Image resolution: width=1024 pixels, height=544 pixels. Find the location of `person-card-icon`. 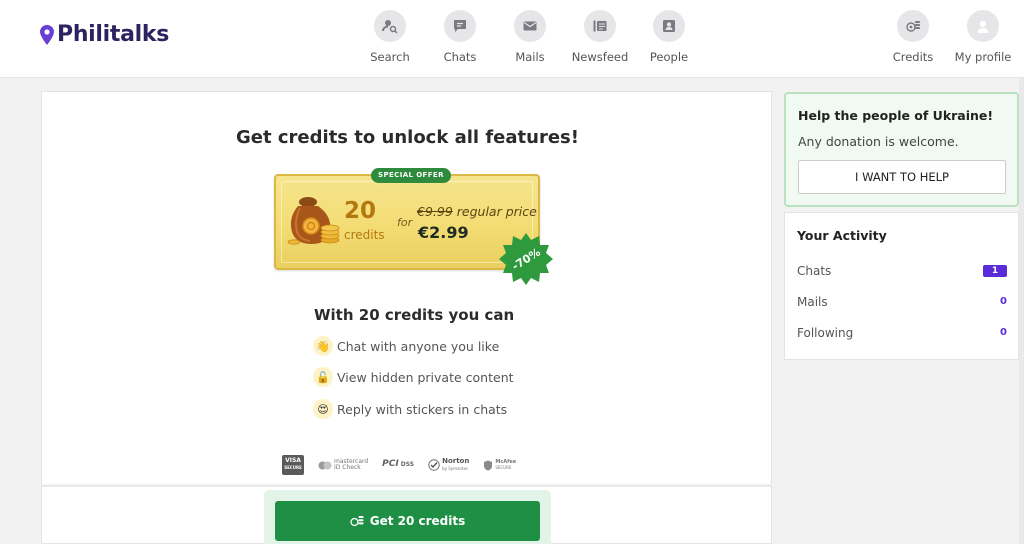

person-card-icon is located at coordinates (669, 26).